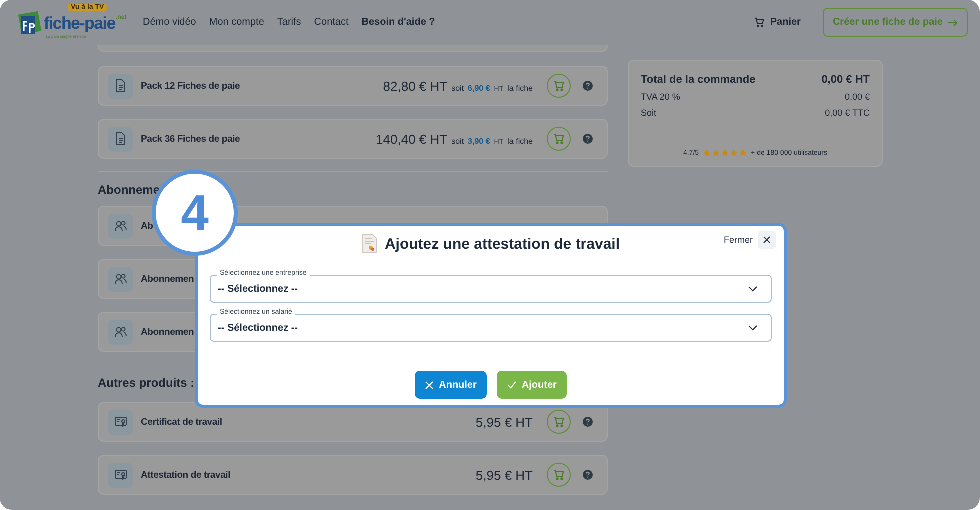 The image size is (980, 510). I want to click on close-button, so click(767, 240).